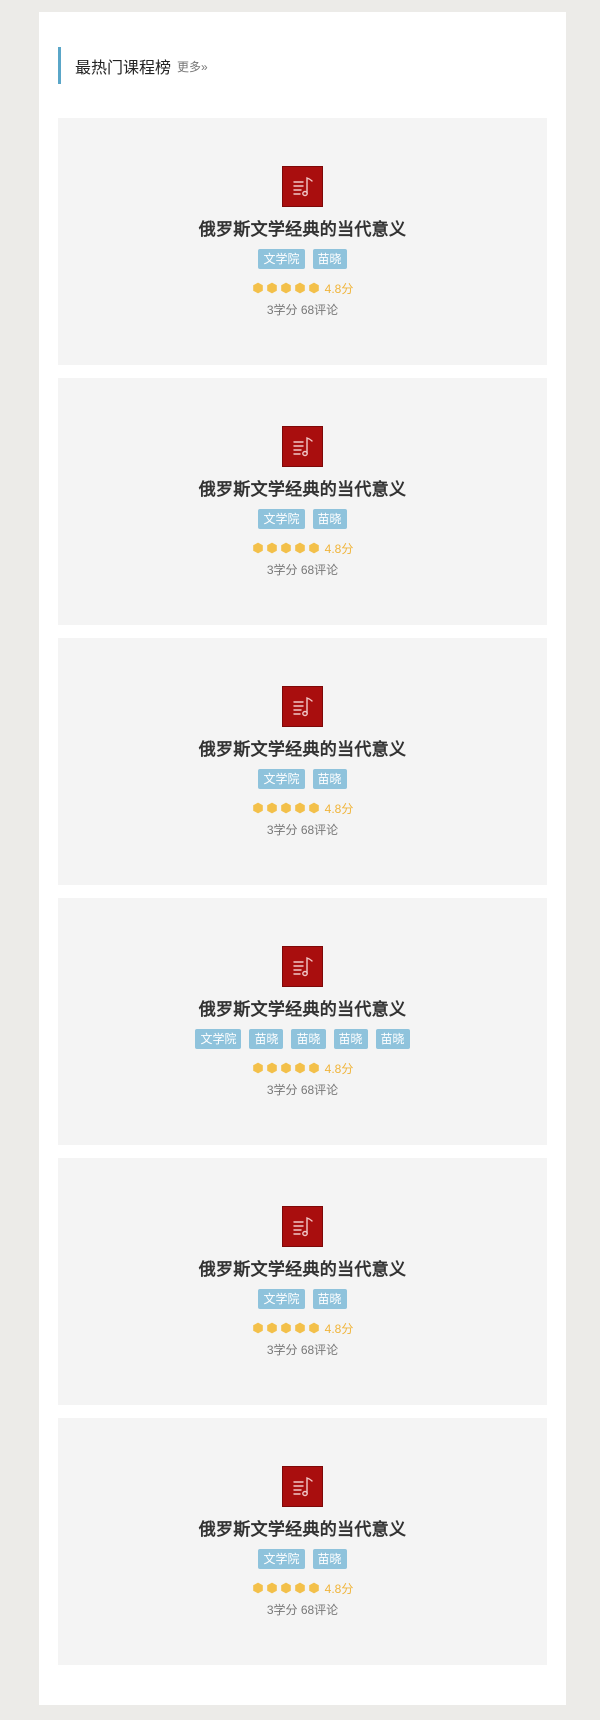  I want to click on course-tags: 文学院 苗晓 苗晓 苗晓 苗晓, so click(302, 1039).